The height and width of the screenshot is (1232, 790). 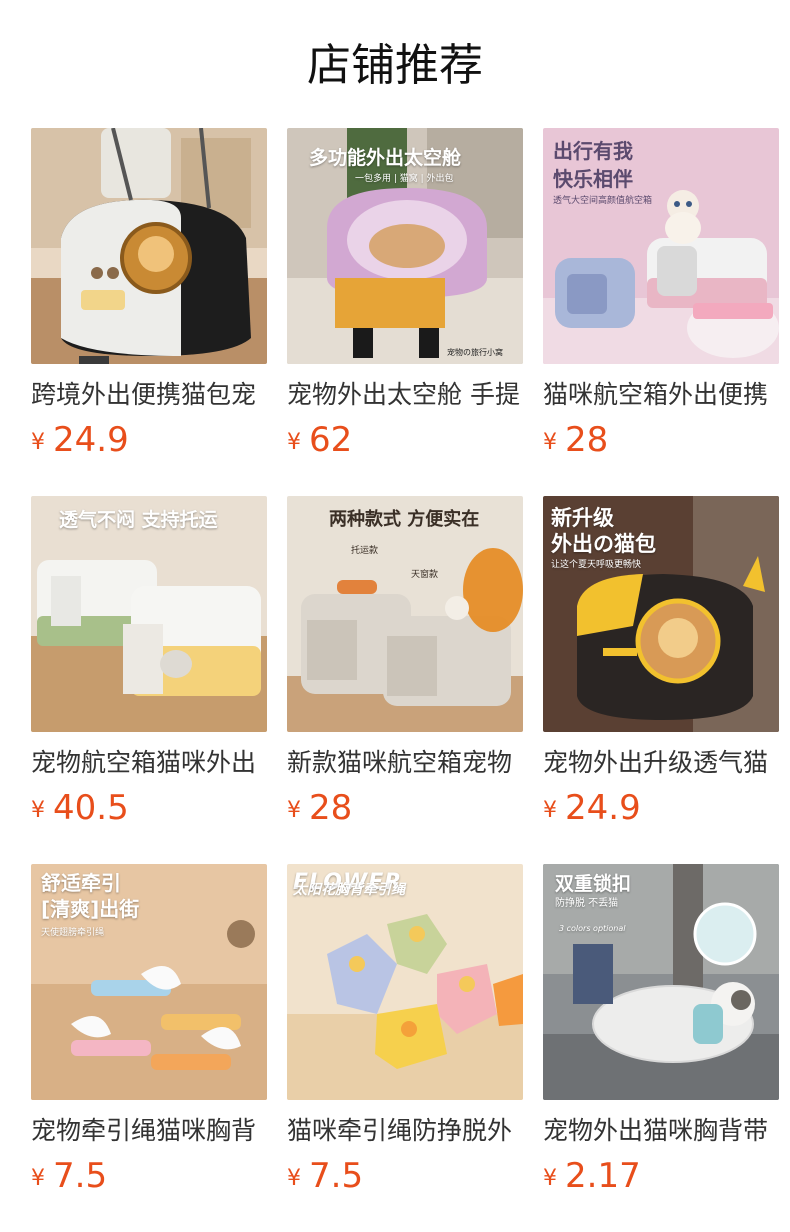 I want to click on product-name: 宠物外出猫咪胸背带, so click(x=661, y=1131).